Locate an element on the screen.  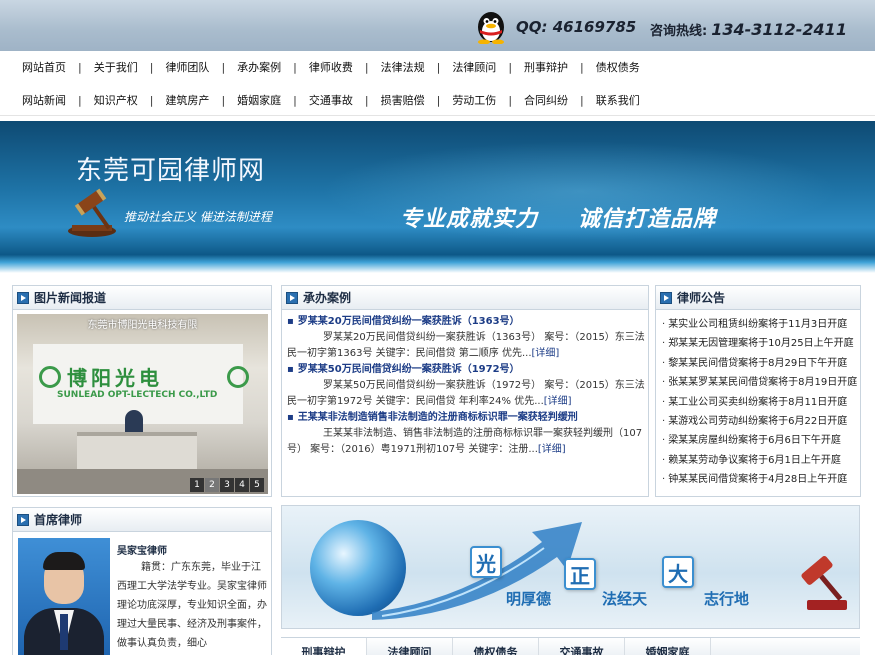
nav-item: | 劳动工伤 is located at coordinates (473, 100).